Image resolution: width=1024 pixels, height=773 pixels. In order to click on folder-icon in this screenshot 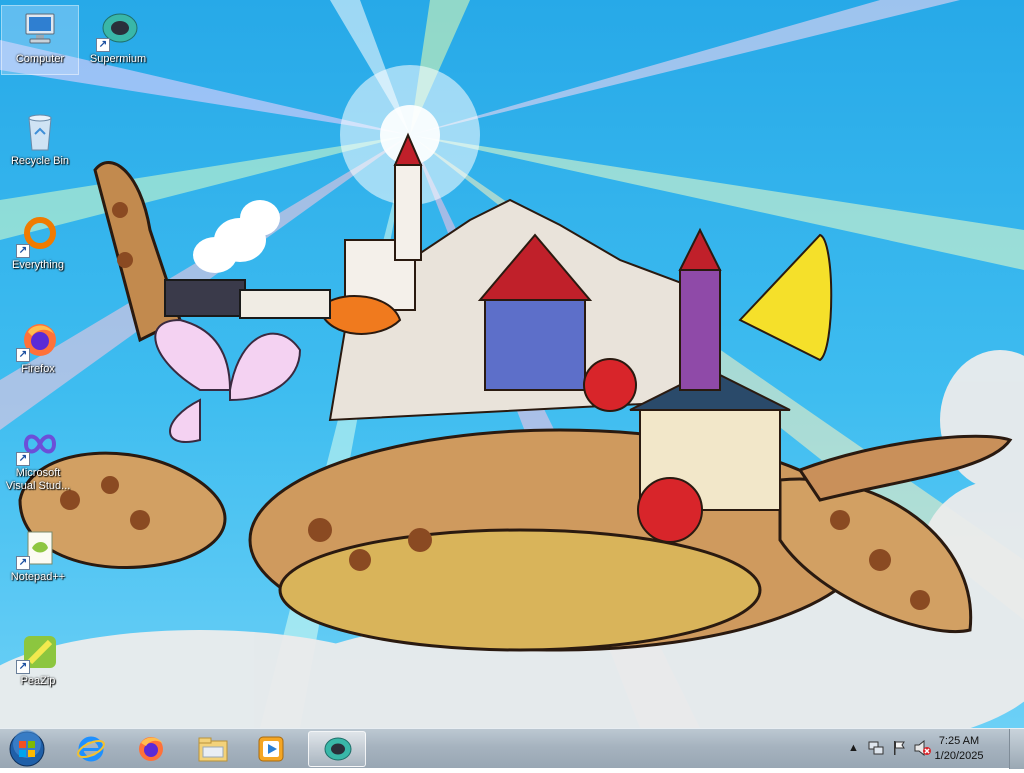, I will do `click(213, 749)`.